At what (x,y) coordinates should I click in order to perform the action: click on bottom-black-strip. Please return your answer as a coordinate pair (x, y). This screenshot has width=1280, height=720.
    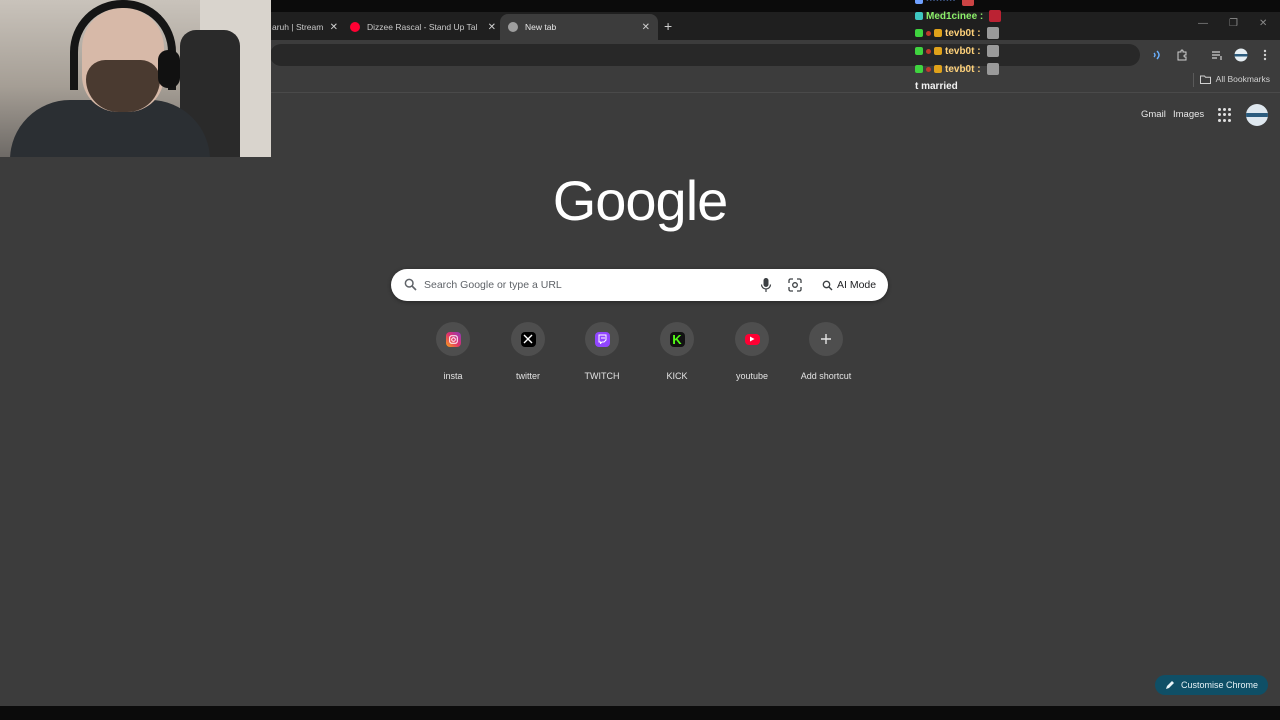
    Looking at the image, I should click on (640, 713).